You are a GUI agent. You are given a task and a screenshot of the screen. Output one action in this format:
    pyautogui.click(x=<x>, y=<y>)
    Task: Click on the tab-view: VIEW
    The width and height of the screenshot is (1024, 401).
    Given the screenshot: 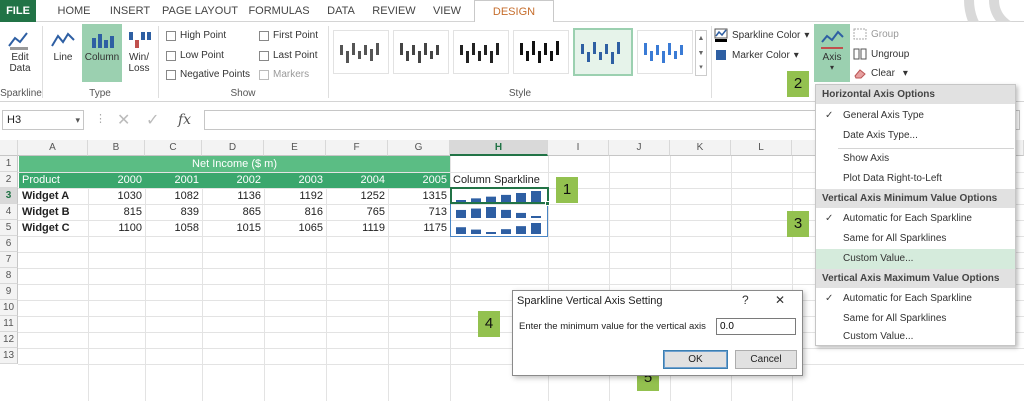 What is the action you would take?
    pyautogui.click(x=447, y=11)
    